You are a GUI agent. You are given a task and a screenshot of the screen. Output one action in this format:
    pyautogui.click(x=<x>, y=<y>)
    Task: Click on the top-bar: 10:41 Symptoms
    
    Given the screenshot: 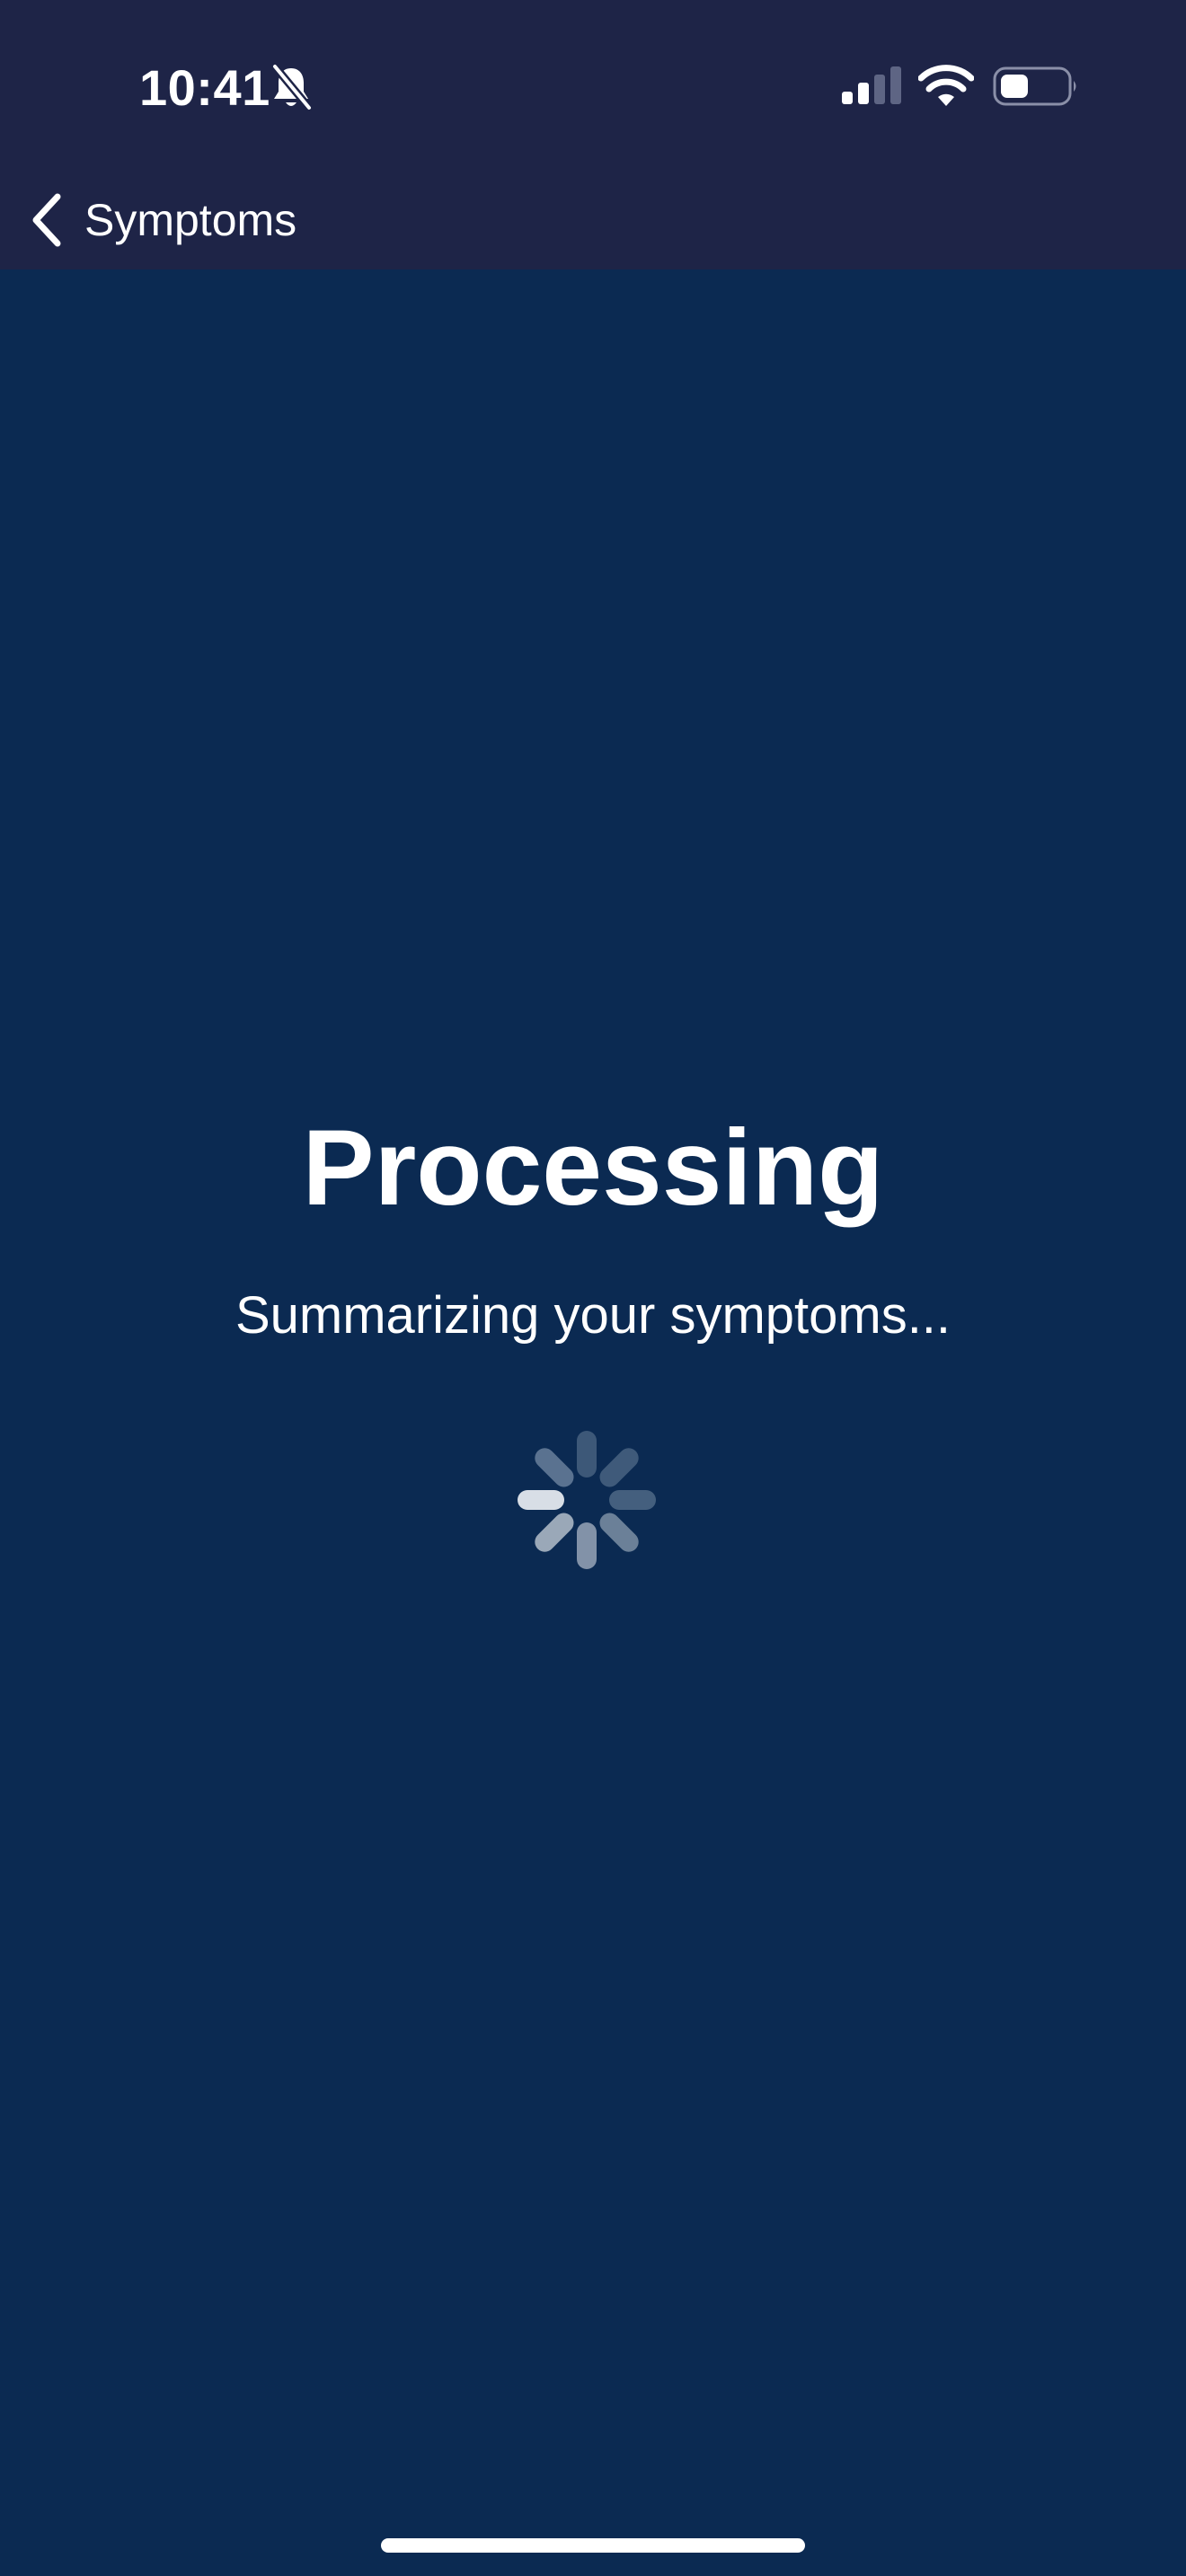 What is the action you would take?
    pyautogui.click(x=593, y=134)
    